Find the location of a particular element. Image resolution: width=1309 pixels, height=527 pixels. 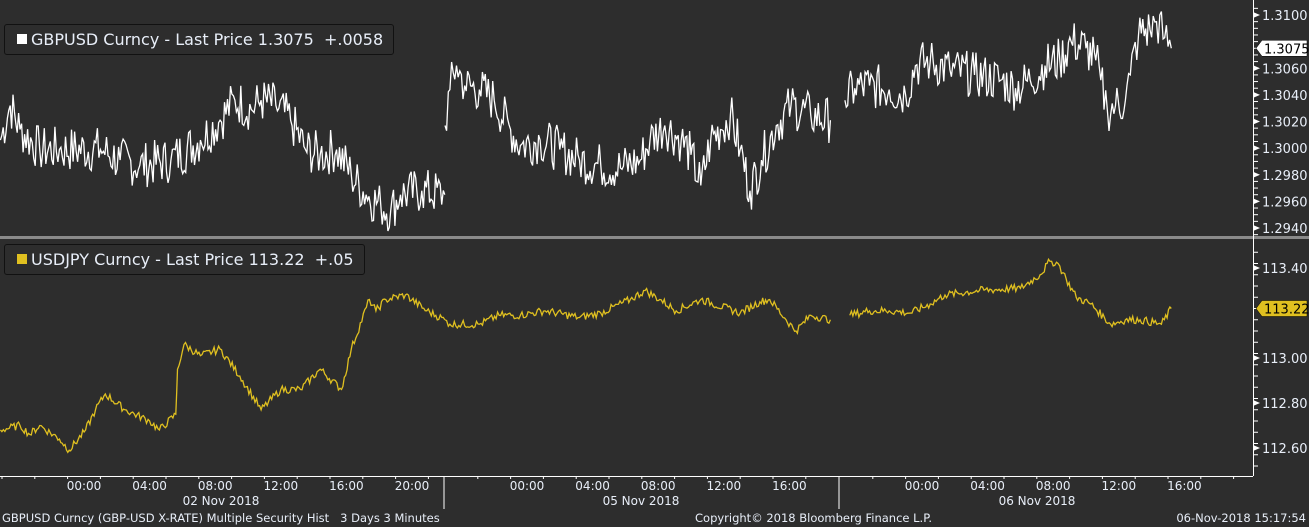

y-tick-label: 1.3040 is located at coordinates (1285, 96).